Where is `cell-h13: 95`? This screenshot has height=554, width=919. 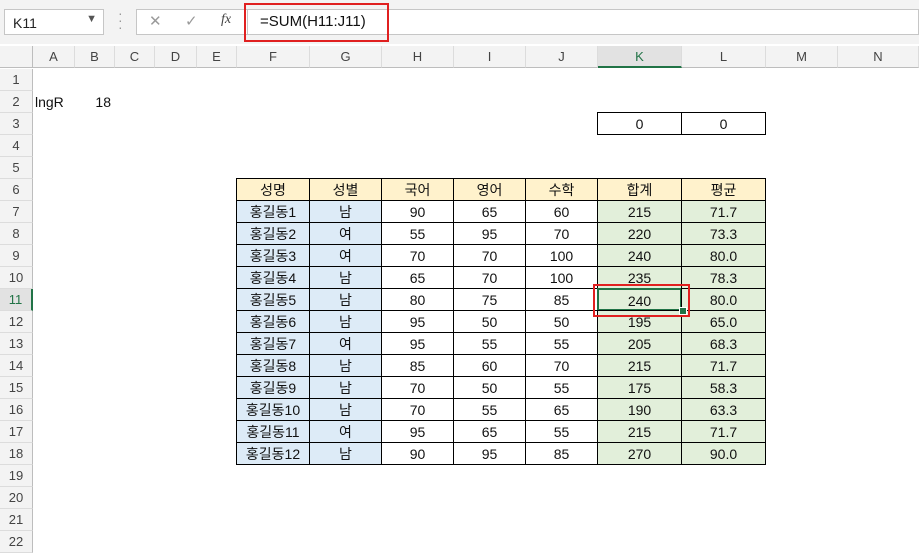 cell-h13: 95 is located at coordinates (417, 343).